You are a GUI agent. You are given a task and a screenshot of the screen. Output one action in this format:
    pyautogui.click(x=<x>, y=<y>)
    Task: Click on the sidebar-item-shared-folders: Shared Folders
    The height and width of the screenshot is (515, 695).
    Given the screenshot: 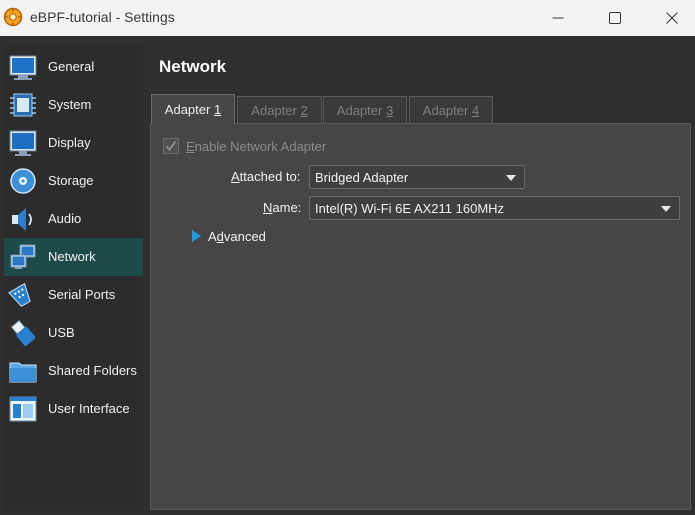 What is the action you would take?
    pyautogui.click(x=73, y=371)
    